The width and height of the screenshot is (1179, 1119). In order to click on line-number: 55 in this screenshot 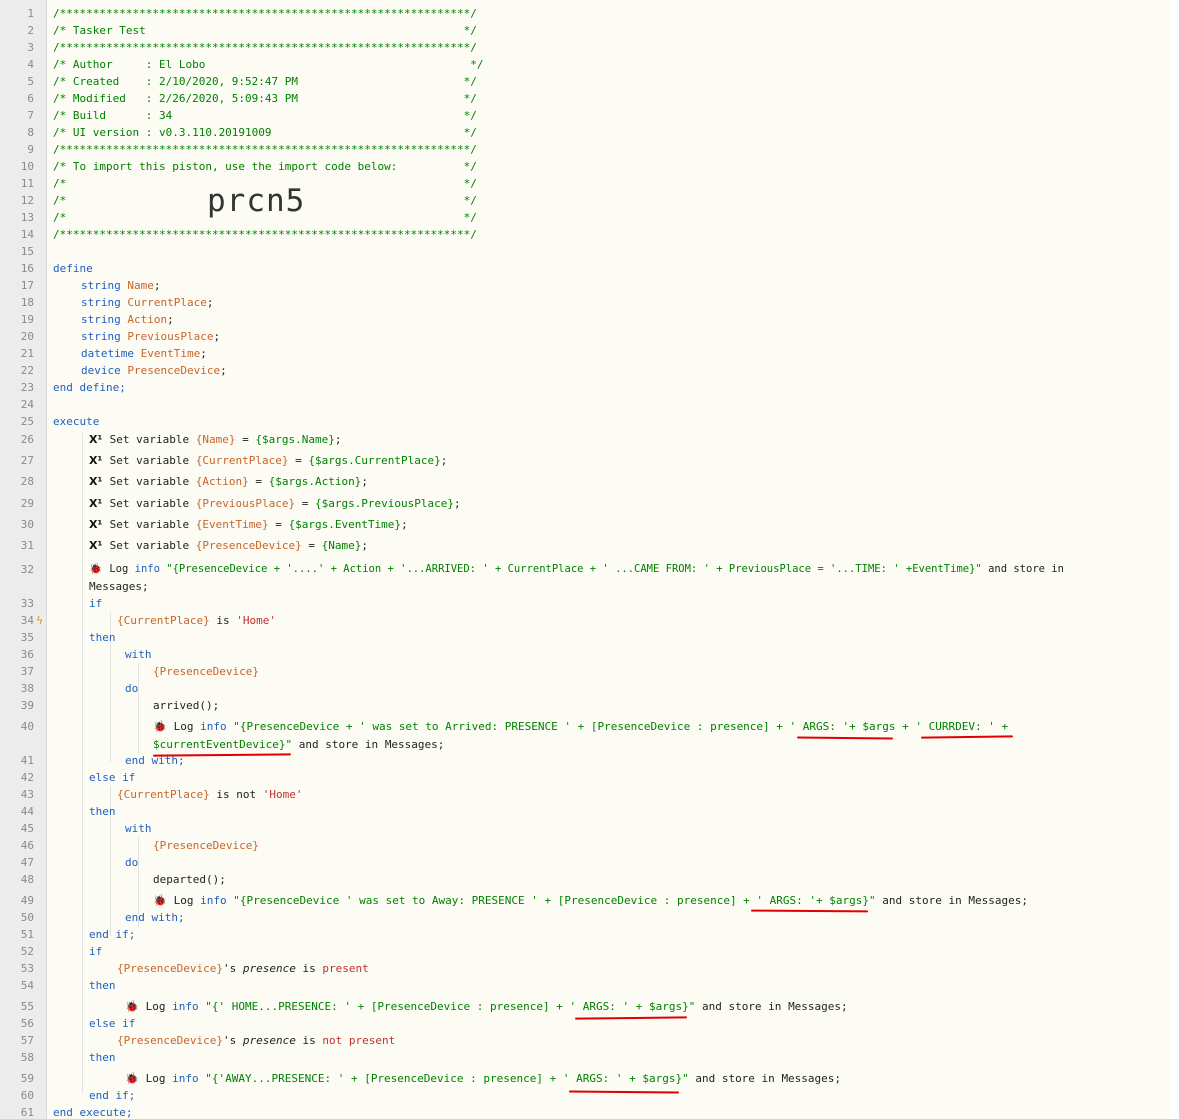, I will do `click(27, 1006)`.